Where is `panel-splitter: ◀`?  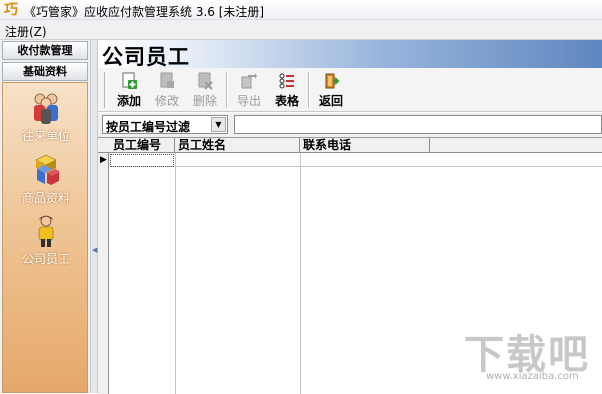 panel-splitter: ◀ is located at coordinates (94, 216).